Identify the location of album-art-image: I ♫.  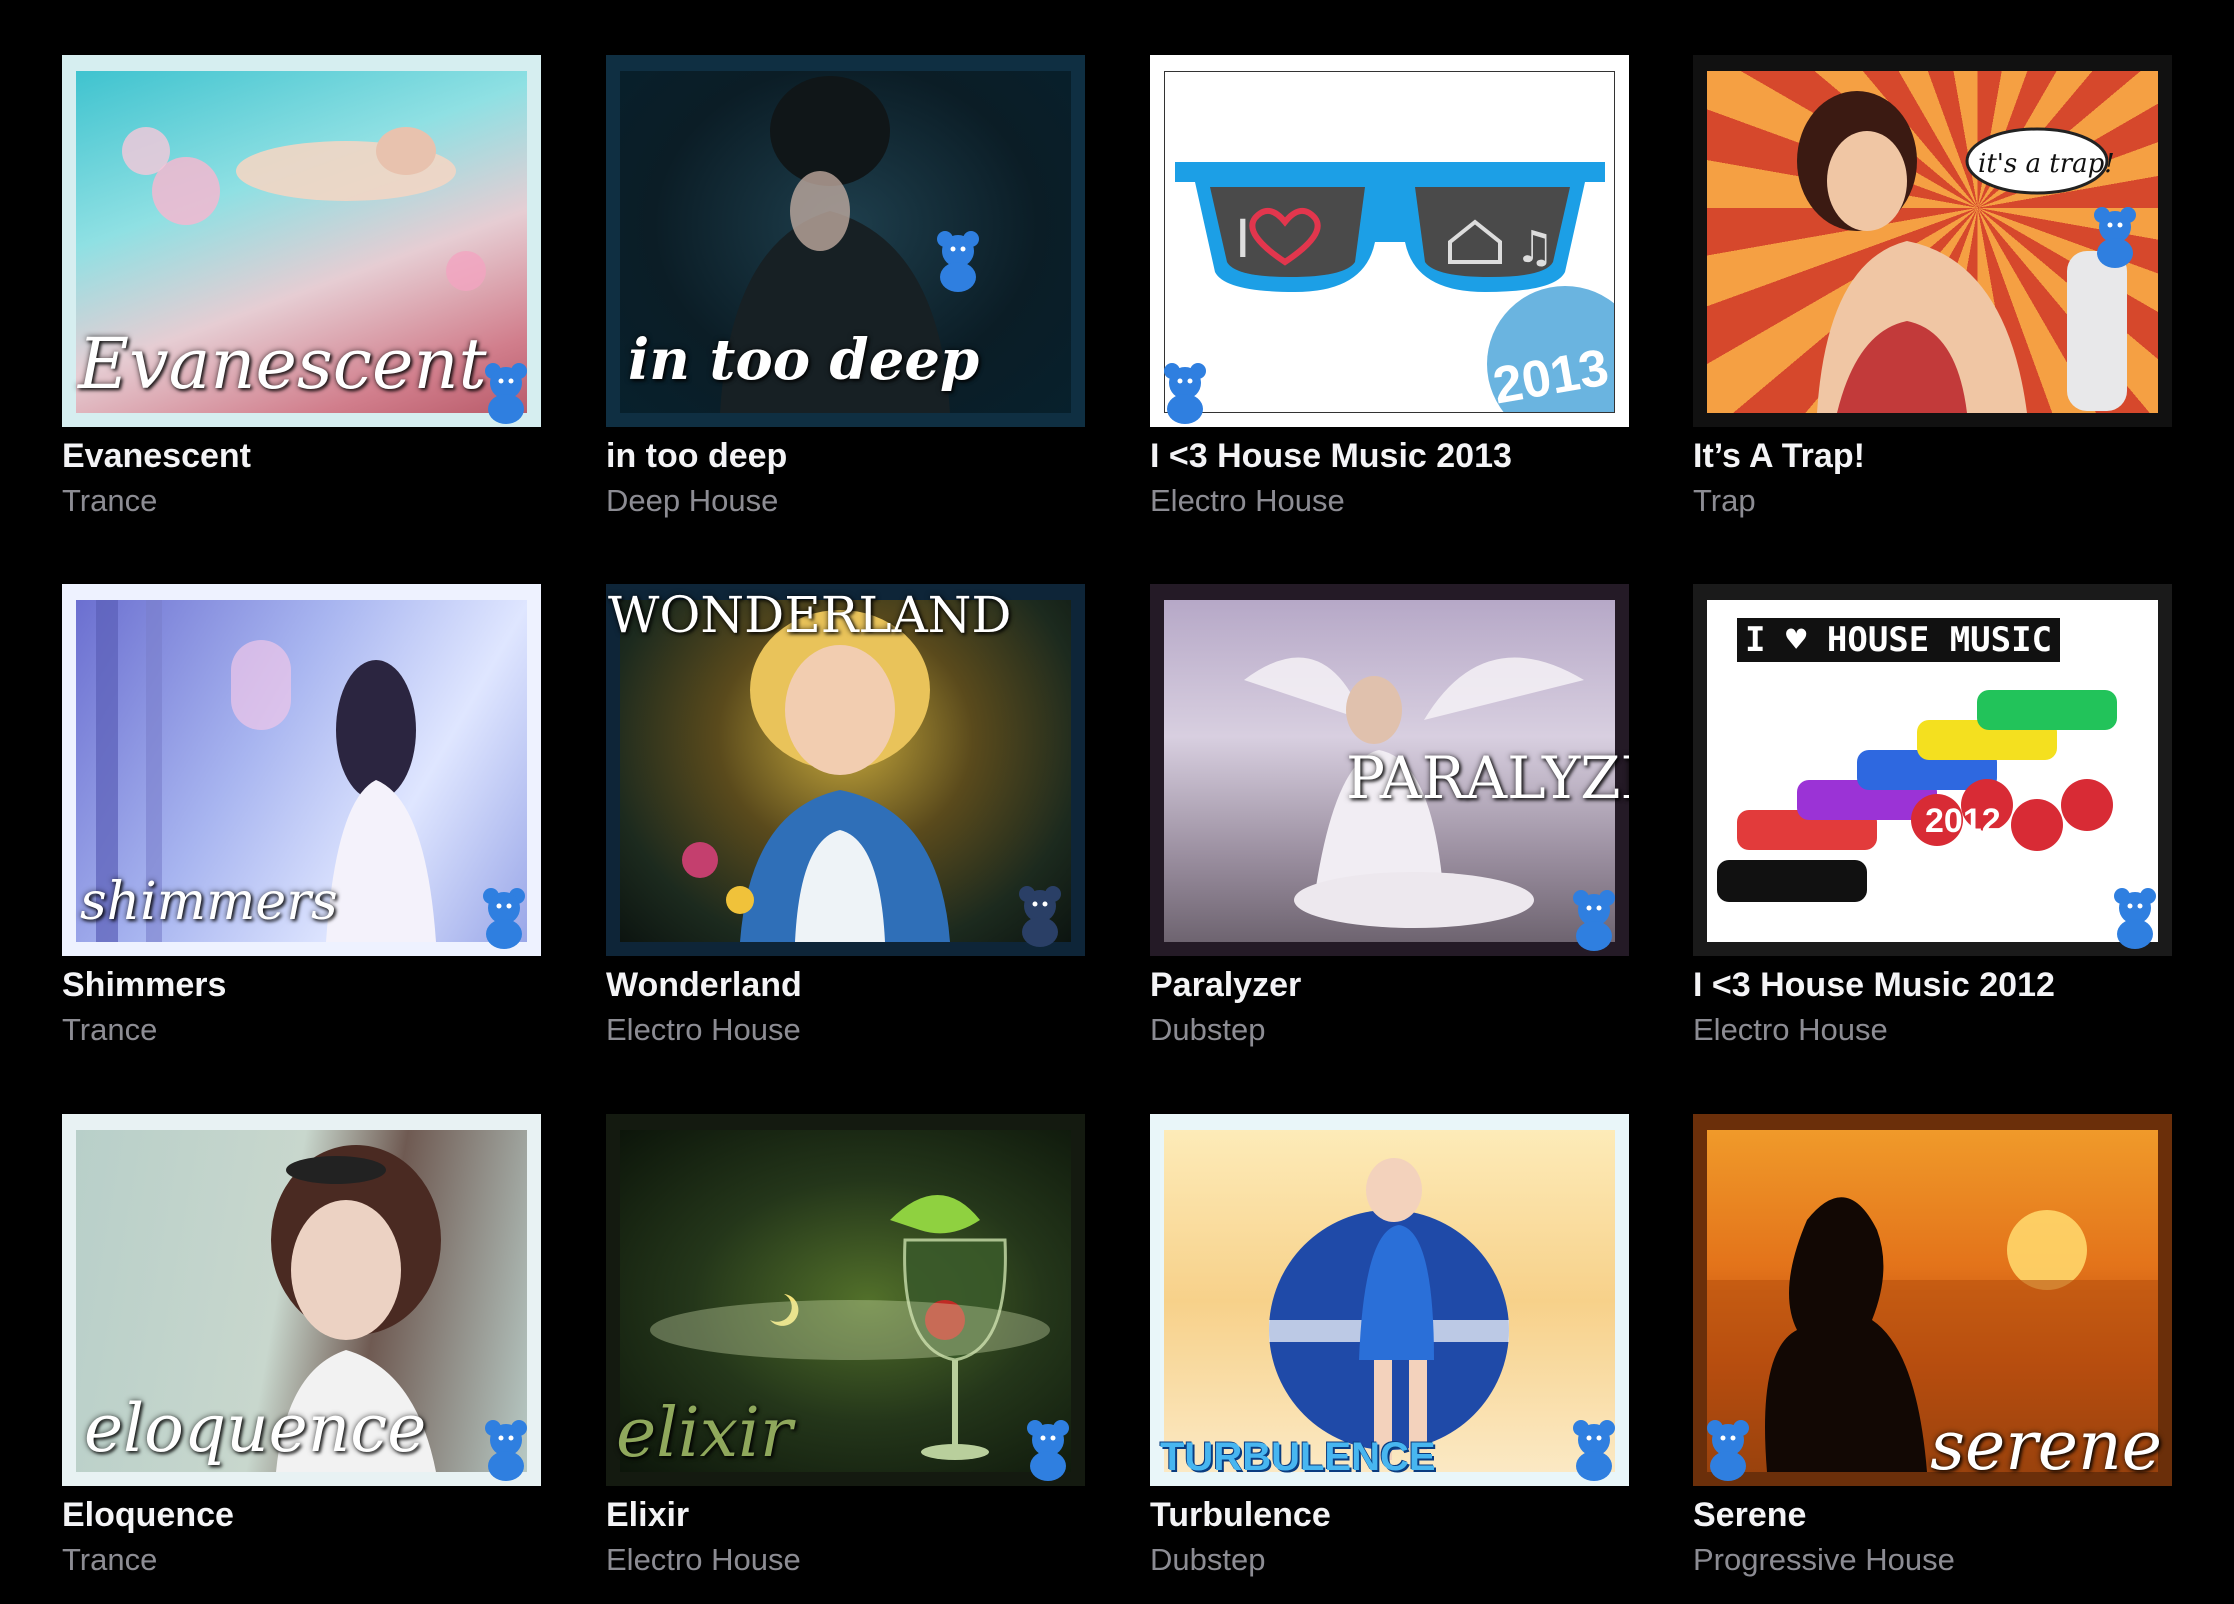
(1389, 242).